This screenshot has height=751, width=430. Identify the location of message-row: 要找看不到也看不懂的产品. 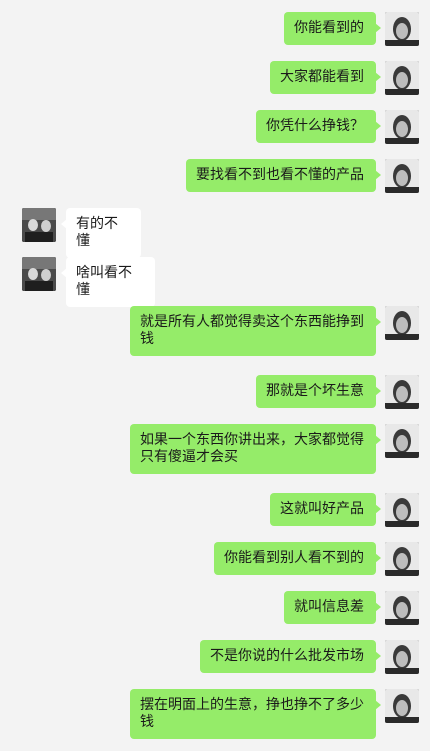
(215, 176).